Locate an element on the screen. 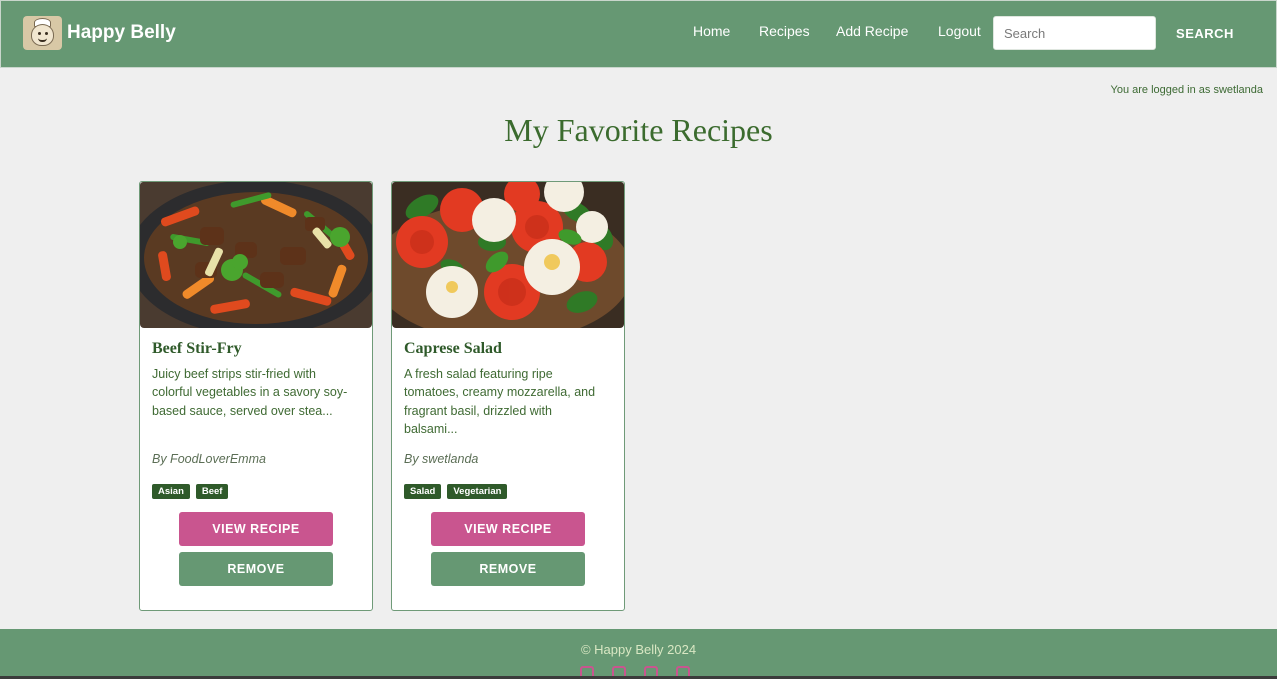  tag-badge: Beef is located at coordinates (212, 491).